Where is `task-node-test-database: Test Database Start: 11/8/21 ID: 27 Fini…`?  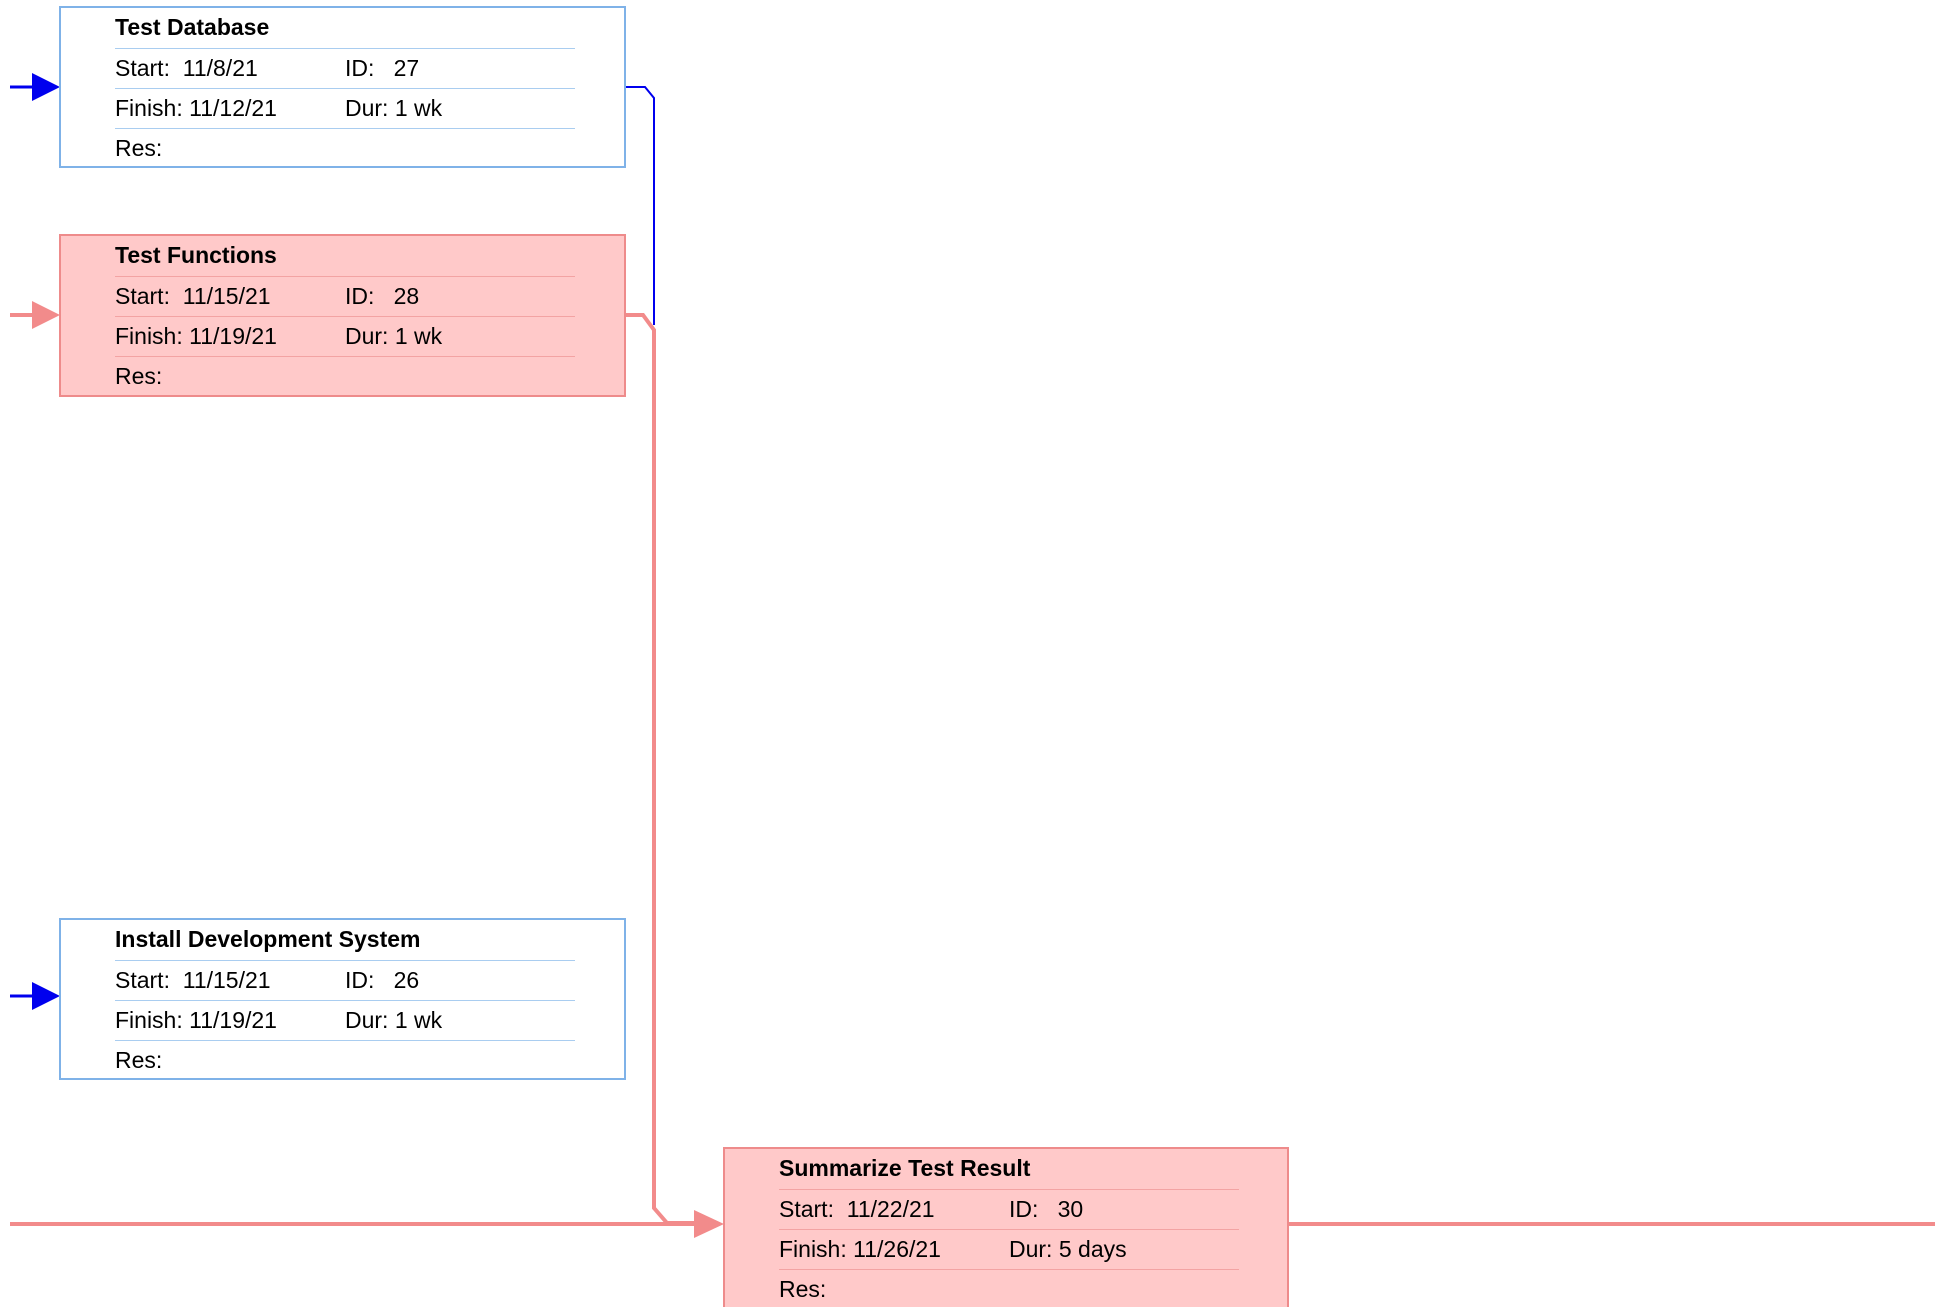
task-node-test-database: Test Database Start: 11/8/21 ID: 27 Fini… is located at coordinates (342, 87).